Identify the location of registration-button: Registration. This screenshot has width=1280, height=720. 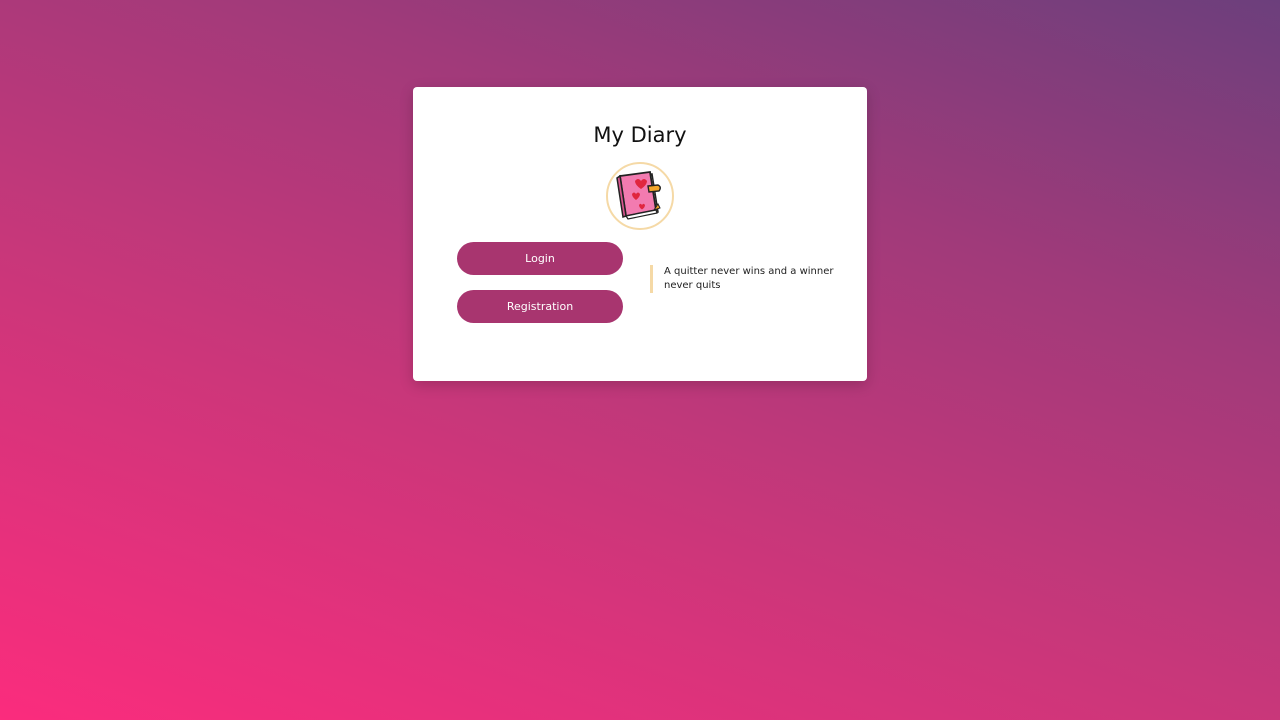
(540, 306).